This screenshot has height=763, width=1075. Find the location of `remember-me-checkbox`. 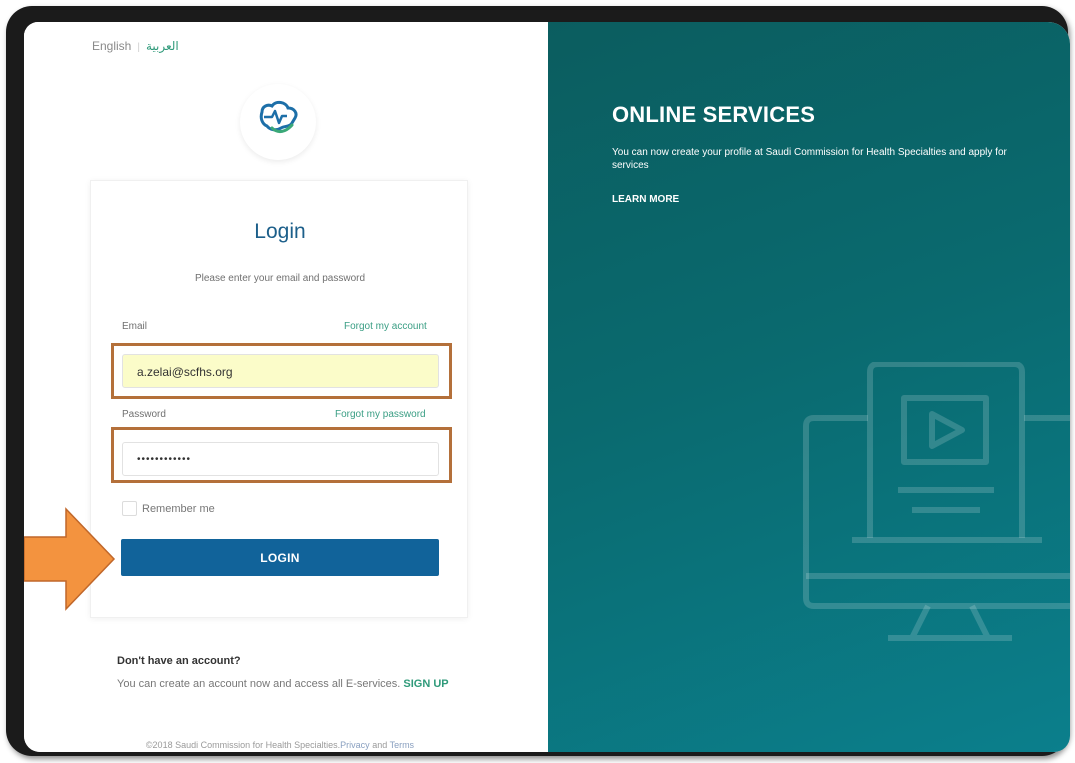

remember-me-checkbox is located at coordinates (129, 508).